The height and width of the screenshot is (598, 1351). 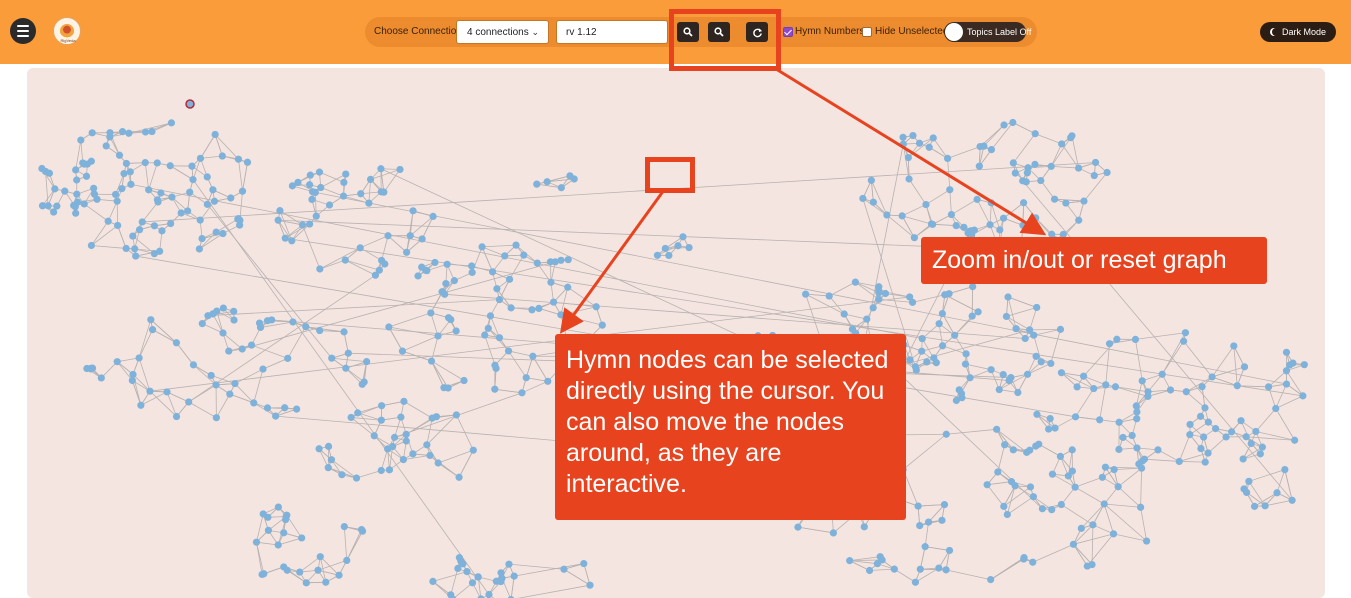 What do you see at coordinates (1298, 32) in the screenshot?
I see `dark-mode-button: Dark Mode` at bounding box center [1298, 32].